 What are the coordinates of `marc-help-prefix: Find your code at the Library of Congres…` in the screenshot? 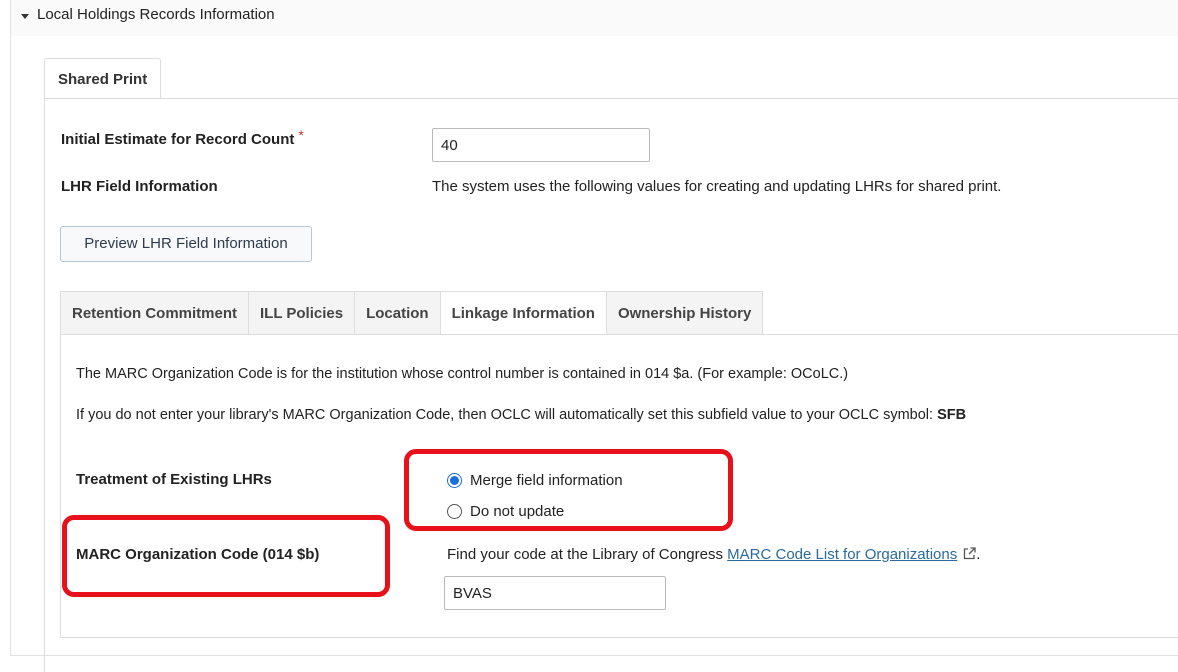 It's located at (587, 554).